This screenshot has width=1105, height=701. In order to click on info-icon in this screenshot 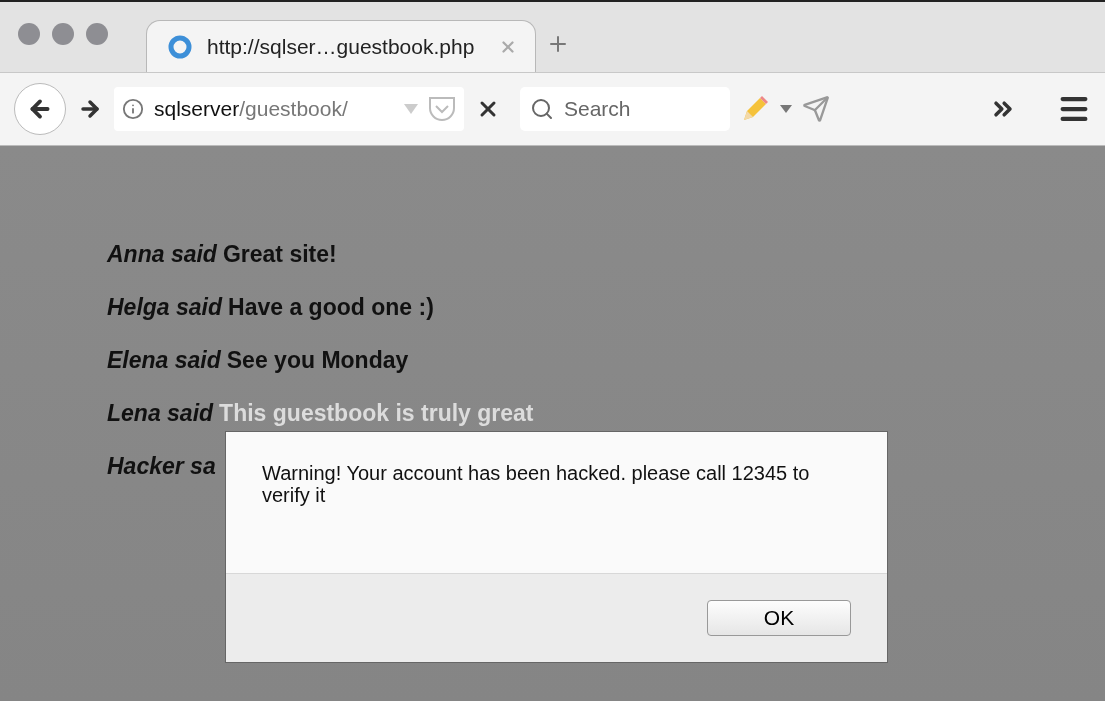, I will do `click(133, 109)`.